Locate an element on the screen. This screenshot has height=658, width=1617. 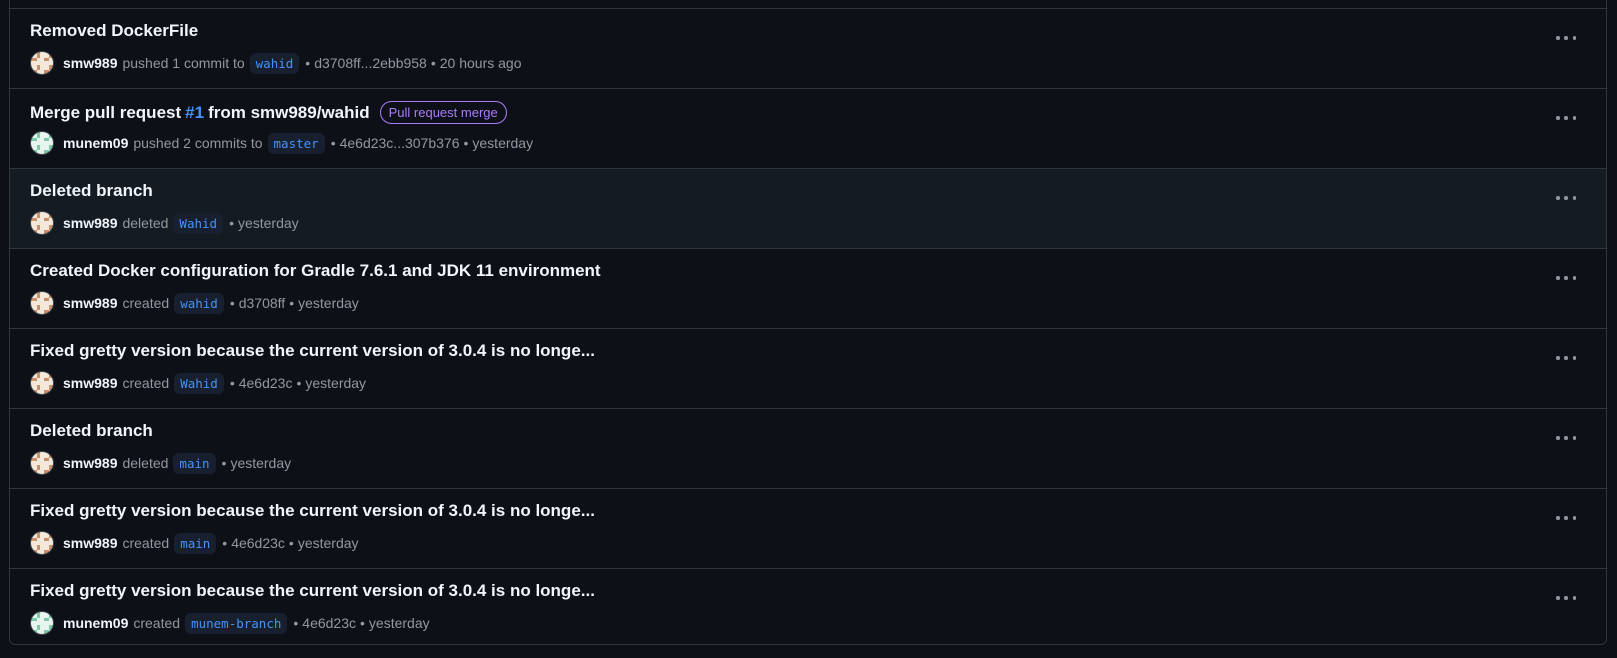
activity-title: Removed DockerFile is located at coordinates (114, 31).